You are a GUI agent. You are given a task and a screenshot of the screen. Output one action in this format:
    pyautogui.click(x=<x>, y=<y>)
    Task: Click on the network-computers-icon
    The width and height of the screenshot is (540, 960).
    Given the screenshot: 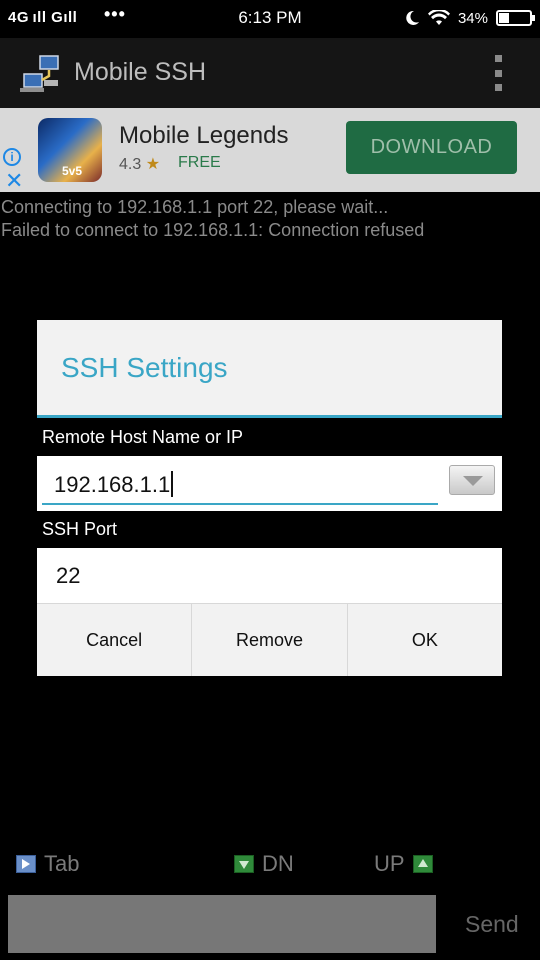 What is the action you would take?
    pyautogui.click(x=39, y=73)
    